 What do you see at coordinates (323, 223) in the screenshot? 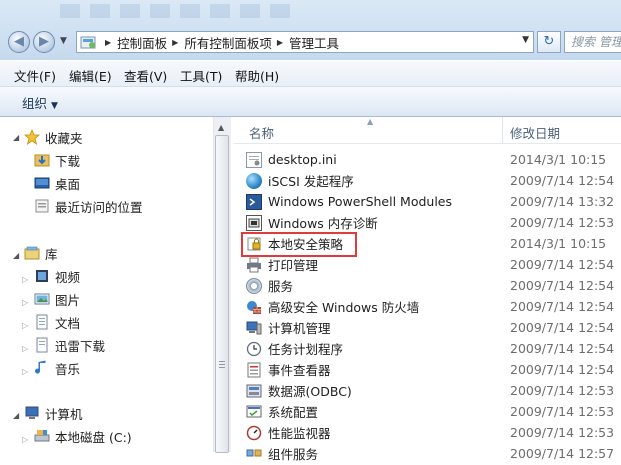
I see `file-name: Windows 内存诊断` at bounding box center [323, 223].